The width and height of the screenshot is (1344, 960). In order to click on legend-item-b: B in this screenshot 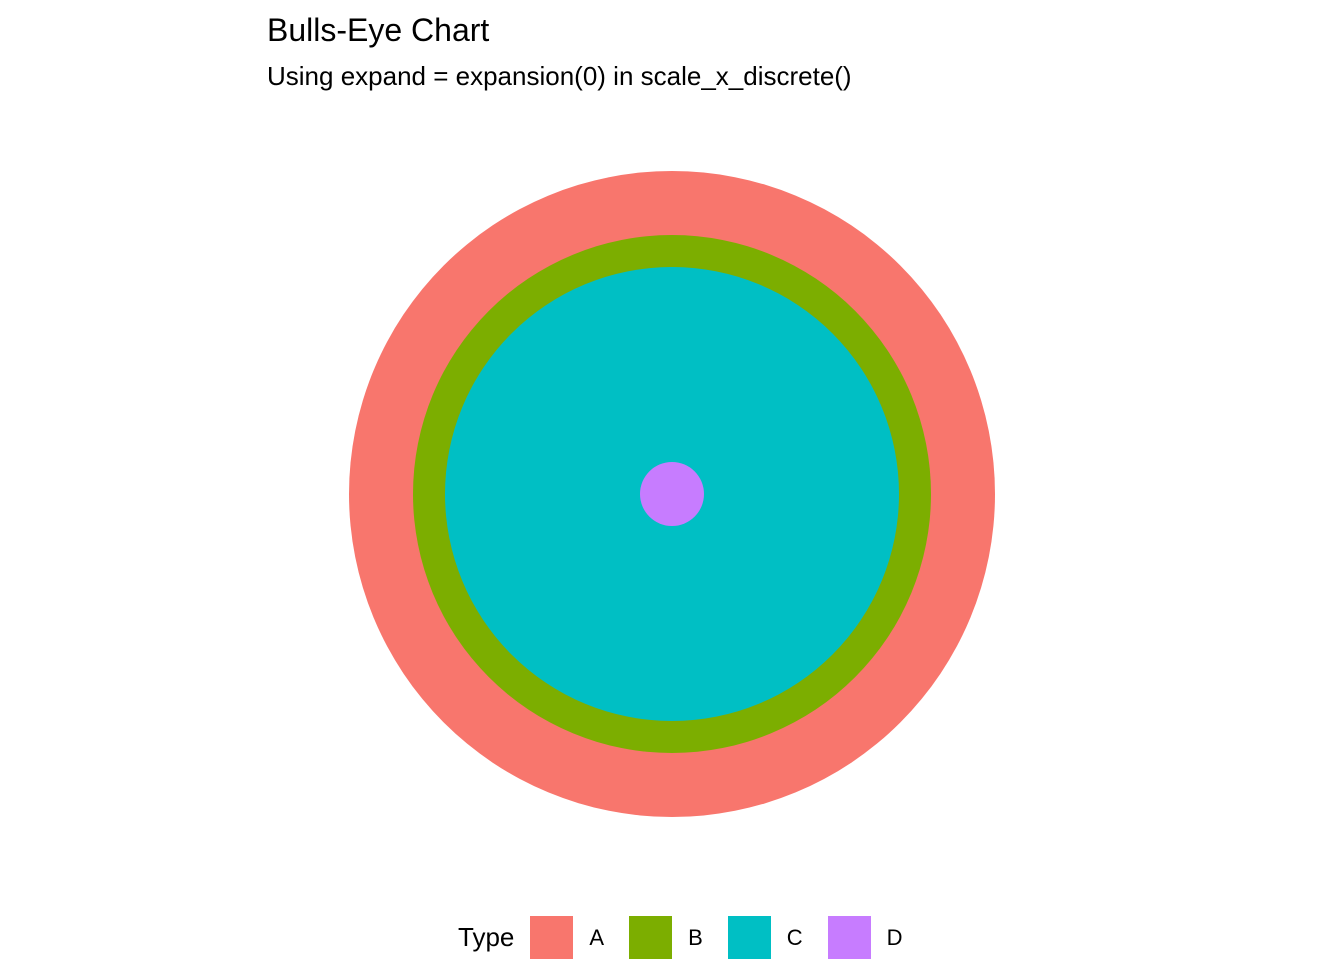, I will do `click(666, 937)`.